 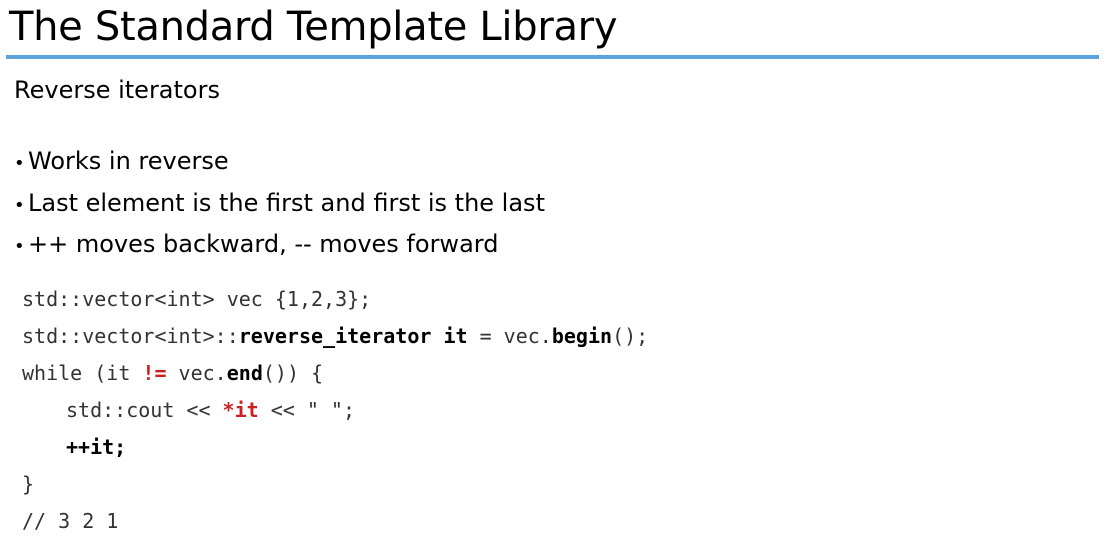 I want to click on code-increment: ++it;, so click(x=96, y=447).